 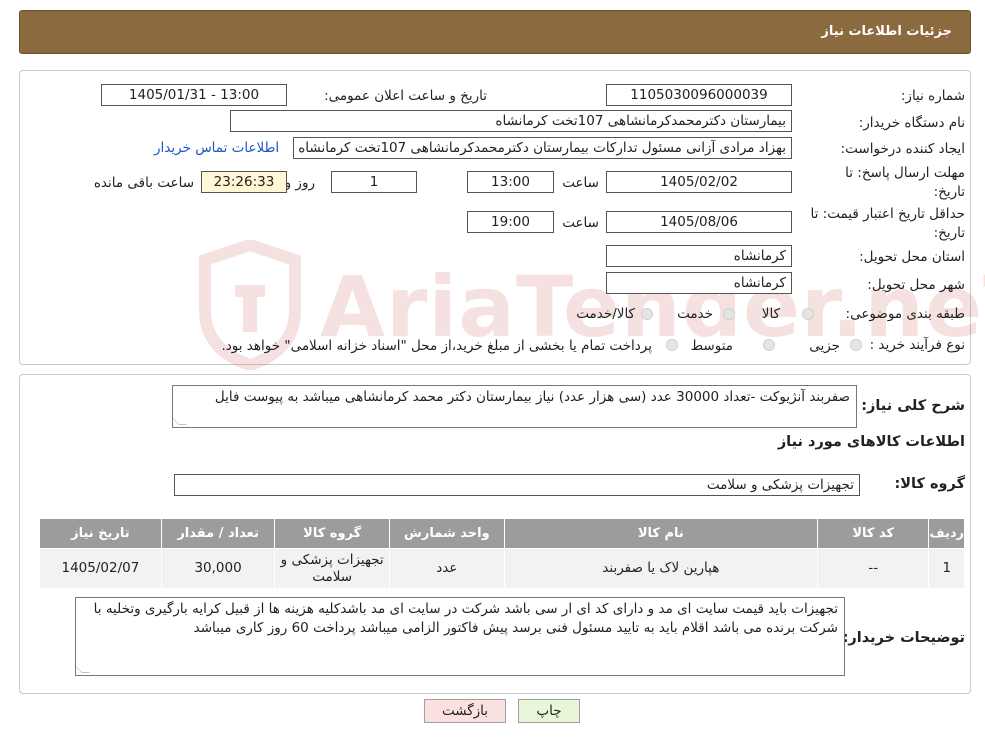 I want to click on col-code-header: کد کالا, so click(x=873, y=533).